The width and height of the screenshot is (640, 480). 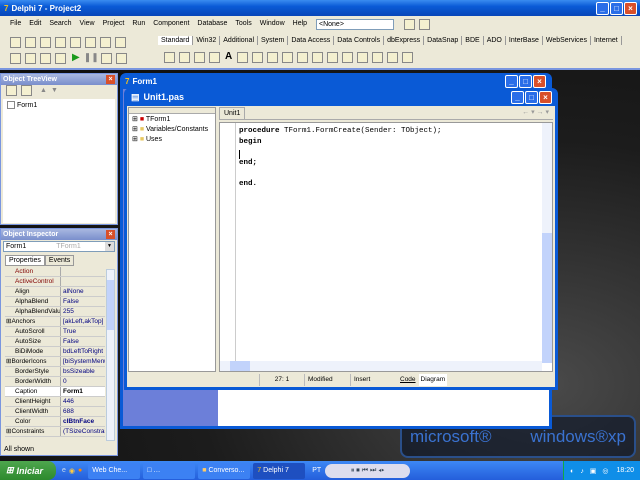 I want to click on code-line: end;, so click(x=340, y=163).